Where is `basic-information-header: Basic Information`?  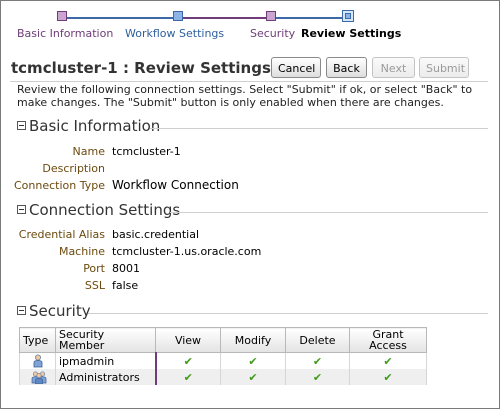
basic-information-header: Basic Information is located at coordinates (88, 126).